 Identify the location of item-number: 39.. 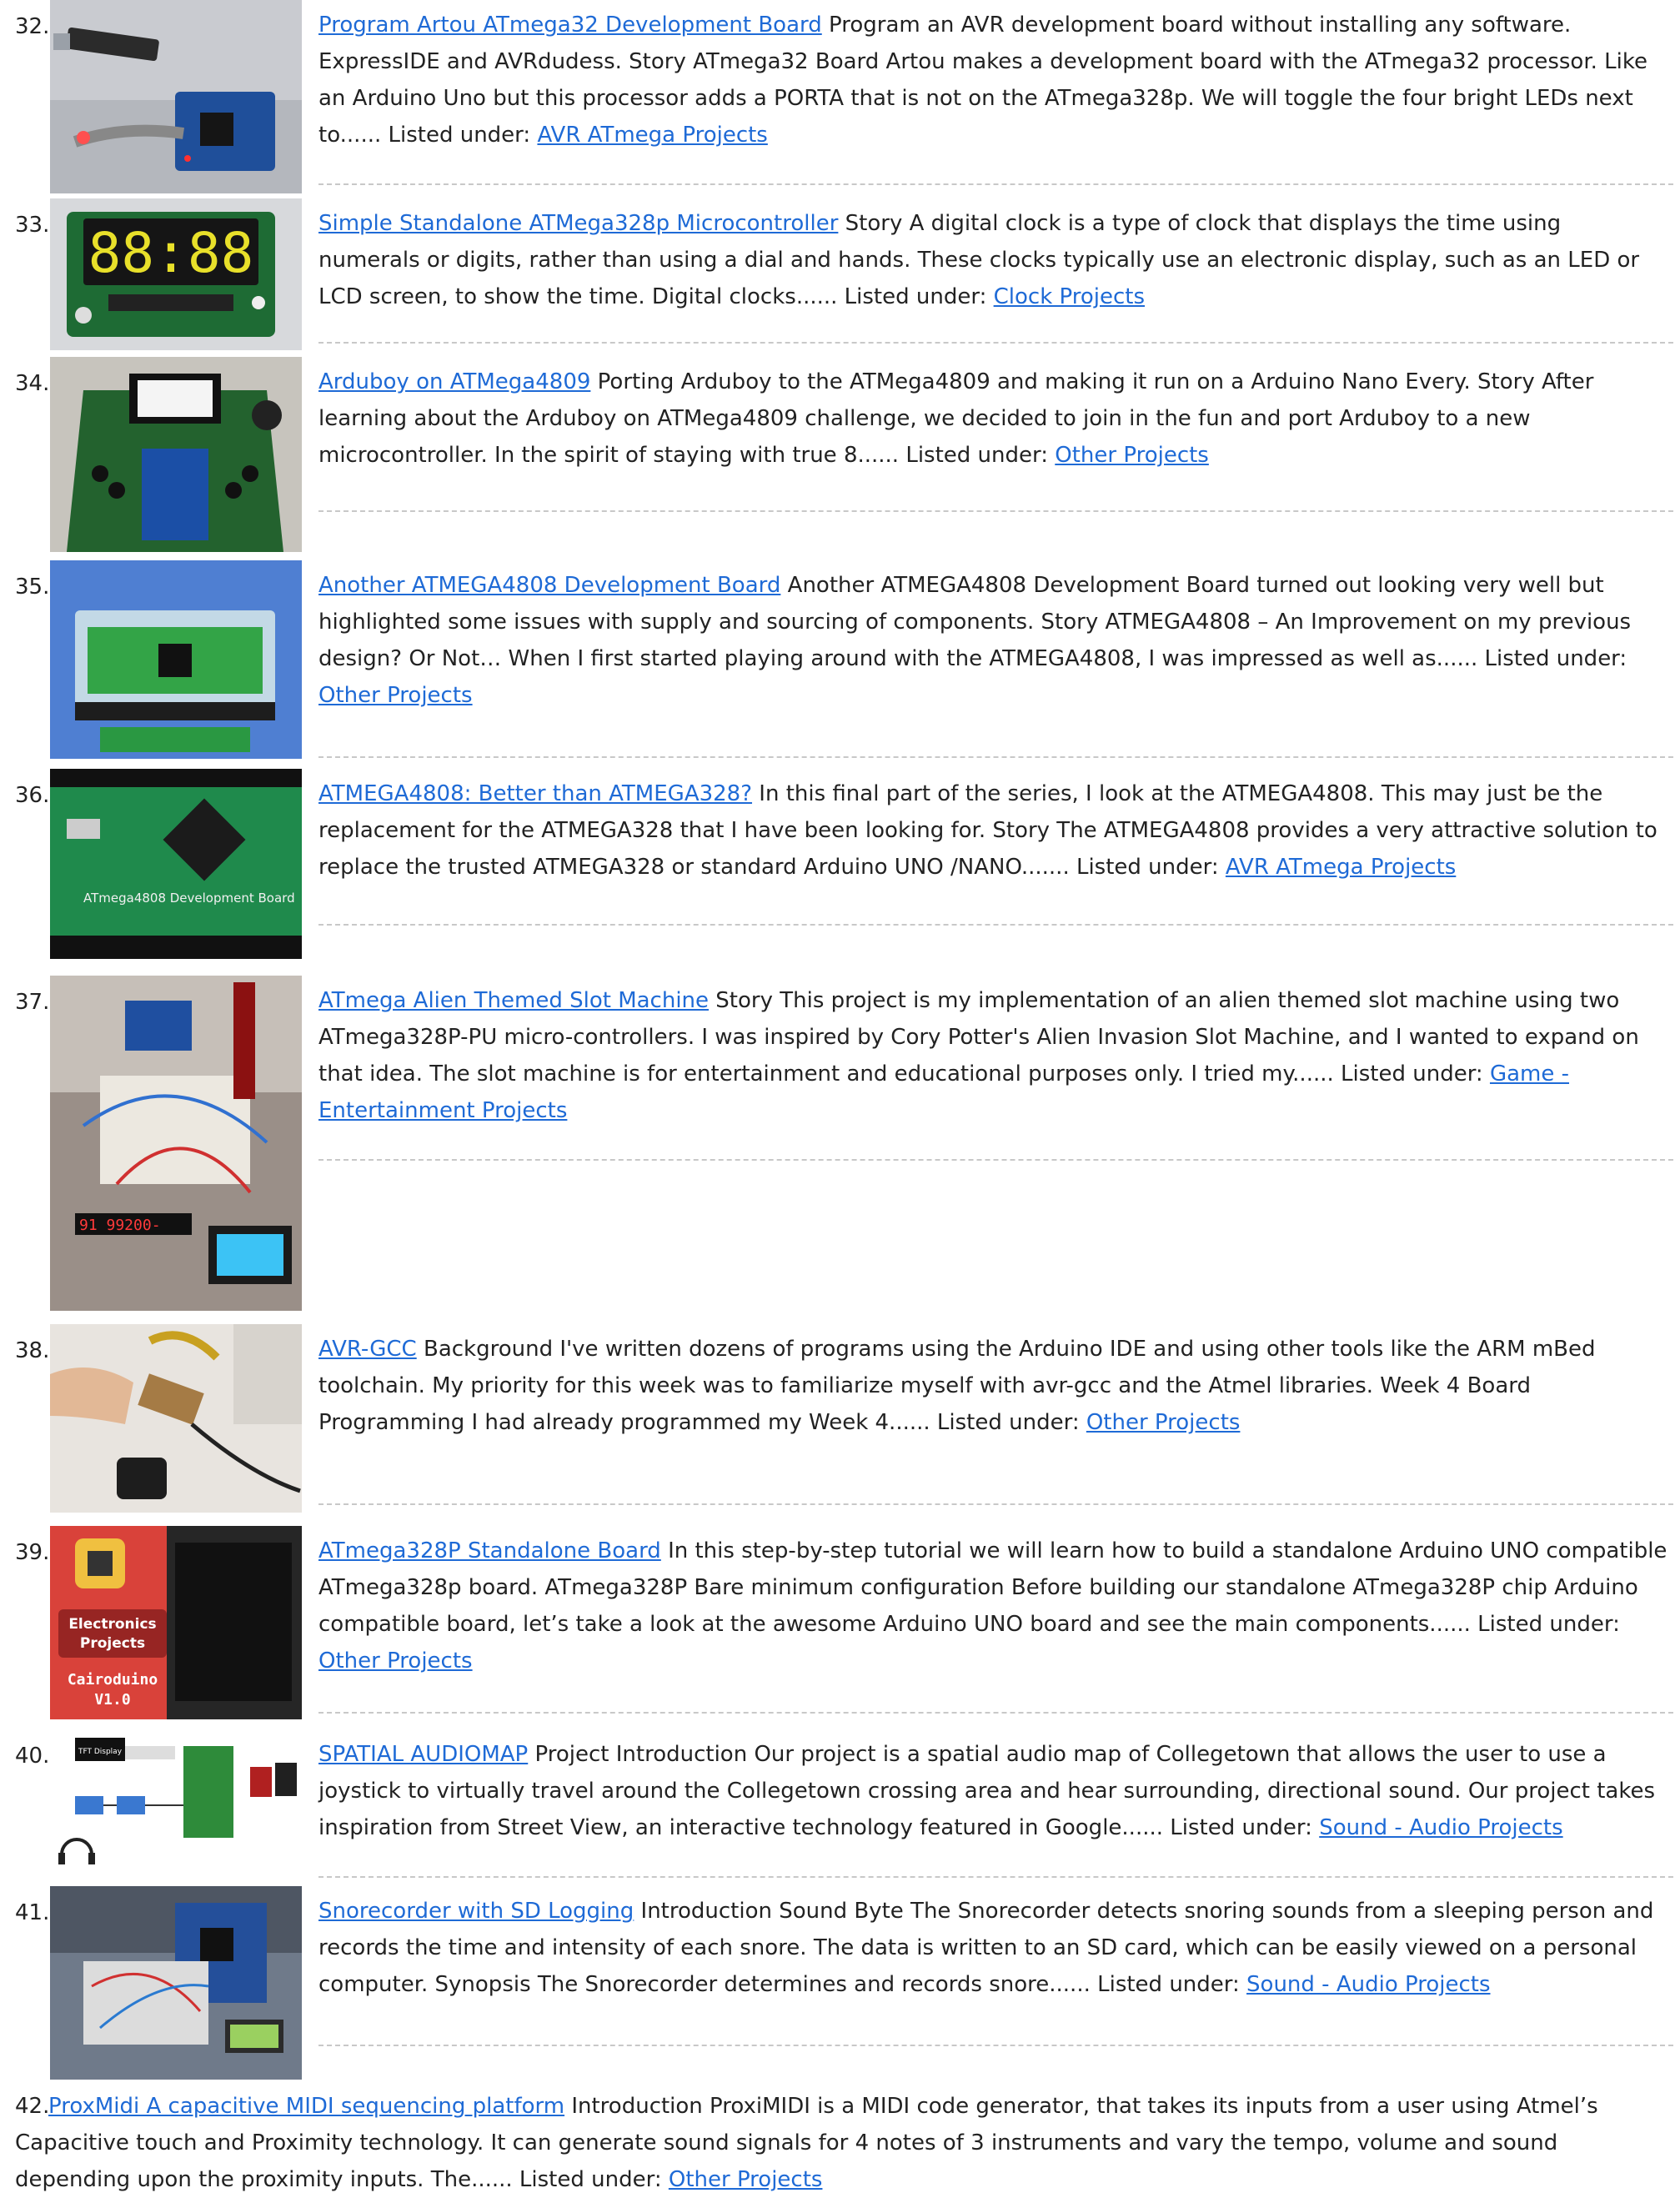
(32, 1553).